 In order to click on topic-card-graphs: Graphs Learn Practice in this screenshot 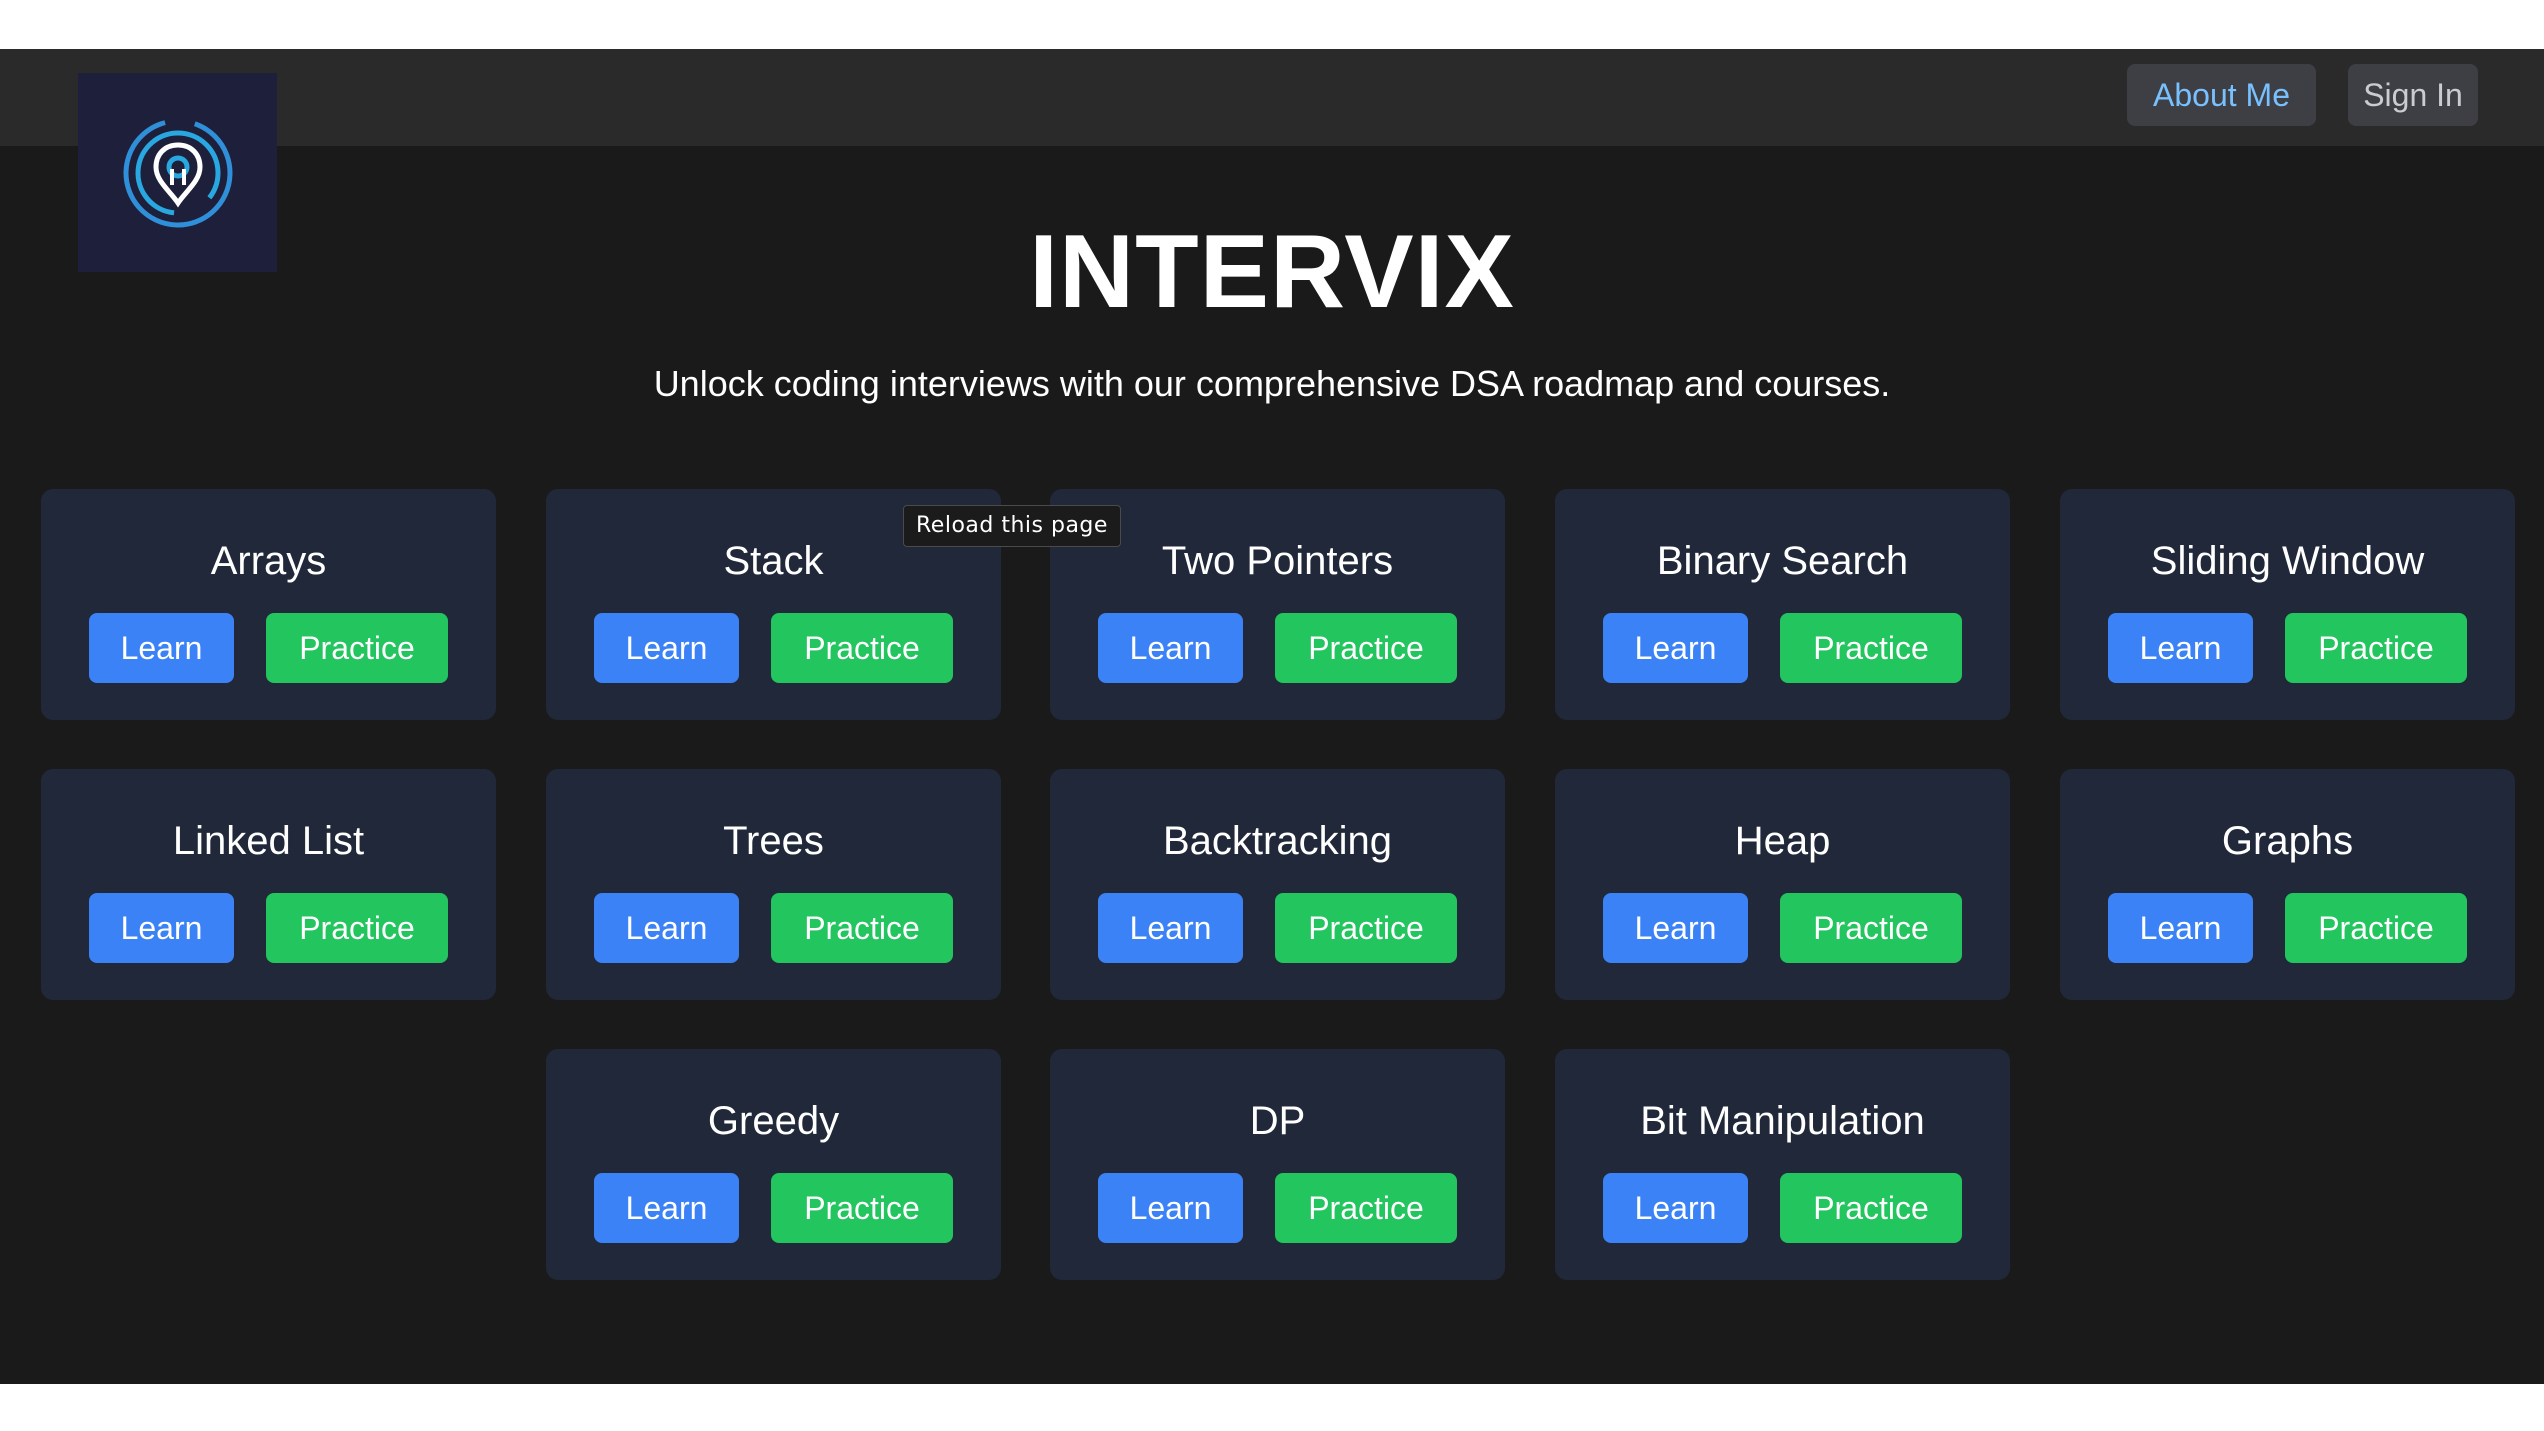, I will do `click(2287, 884)`.